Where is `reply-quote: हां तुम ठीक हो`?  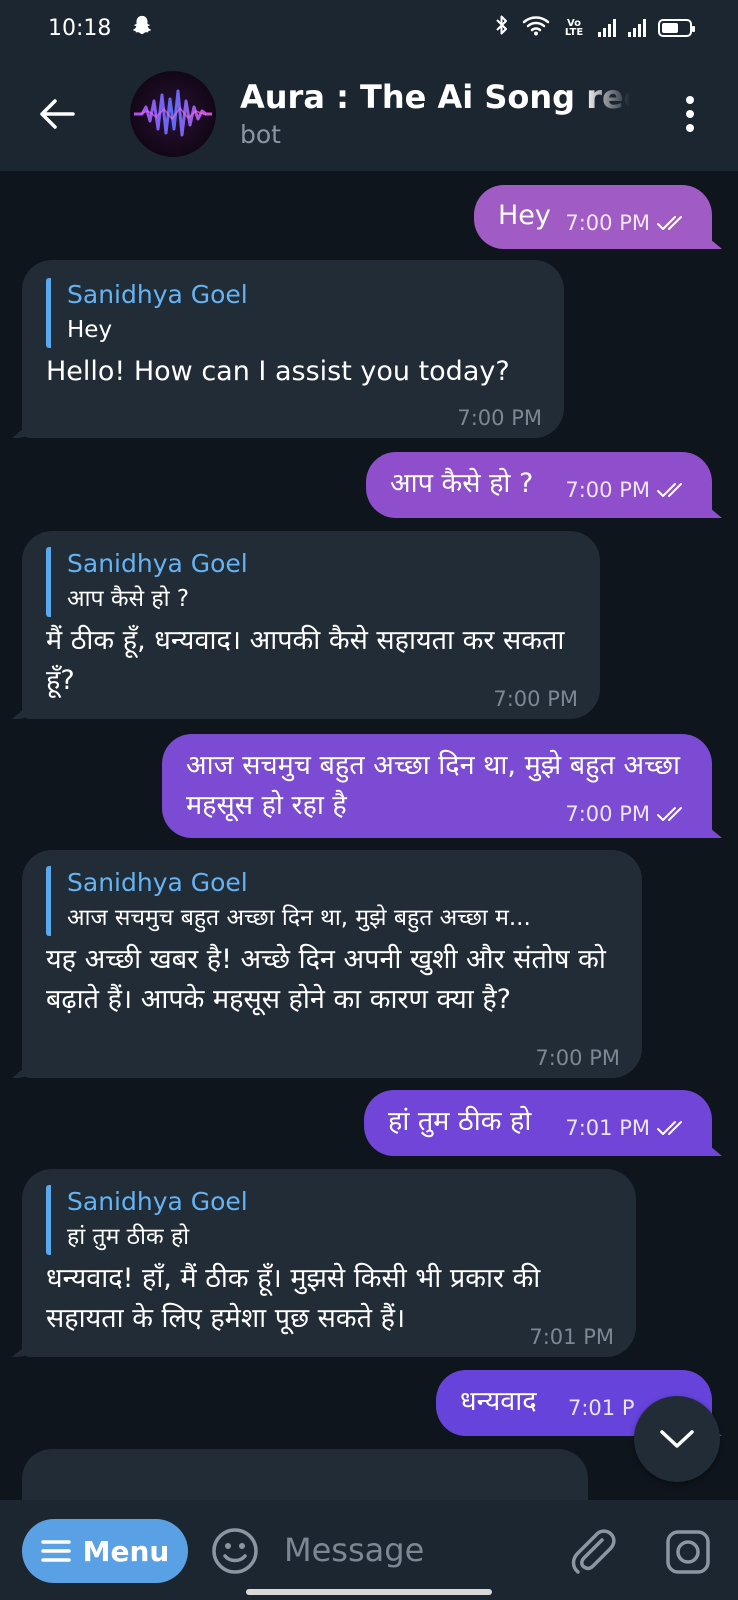
reply-quote: हां तुम ठीक हो is located at coordinates (128, 1237).